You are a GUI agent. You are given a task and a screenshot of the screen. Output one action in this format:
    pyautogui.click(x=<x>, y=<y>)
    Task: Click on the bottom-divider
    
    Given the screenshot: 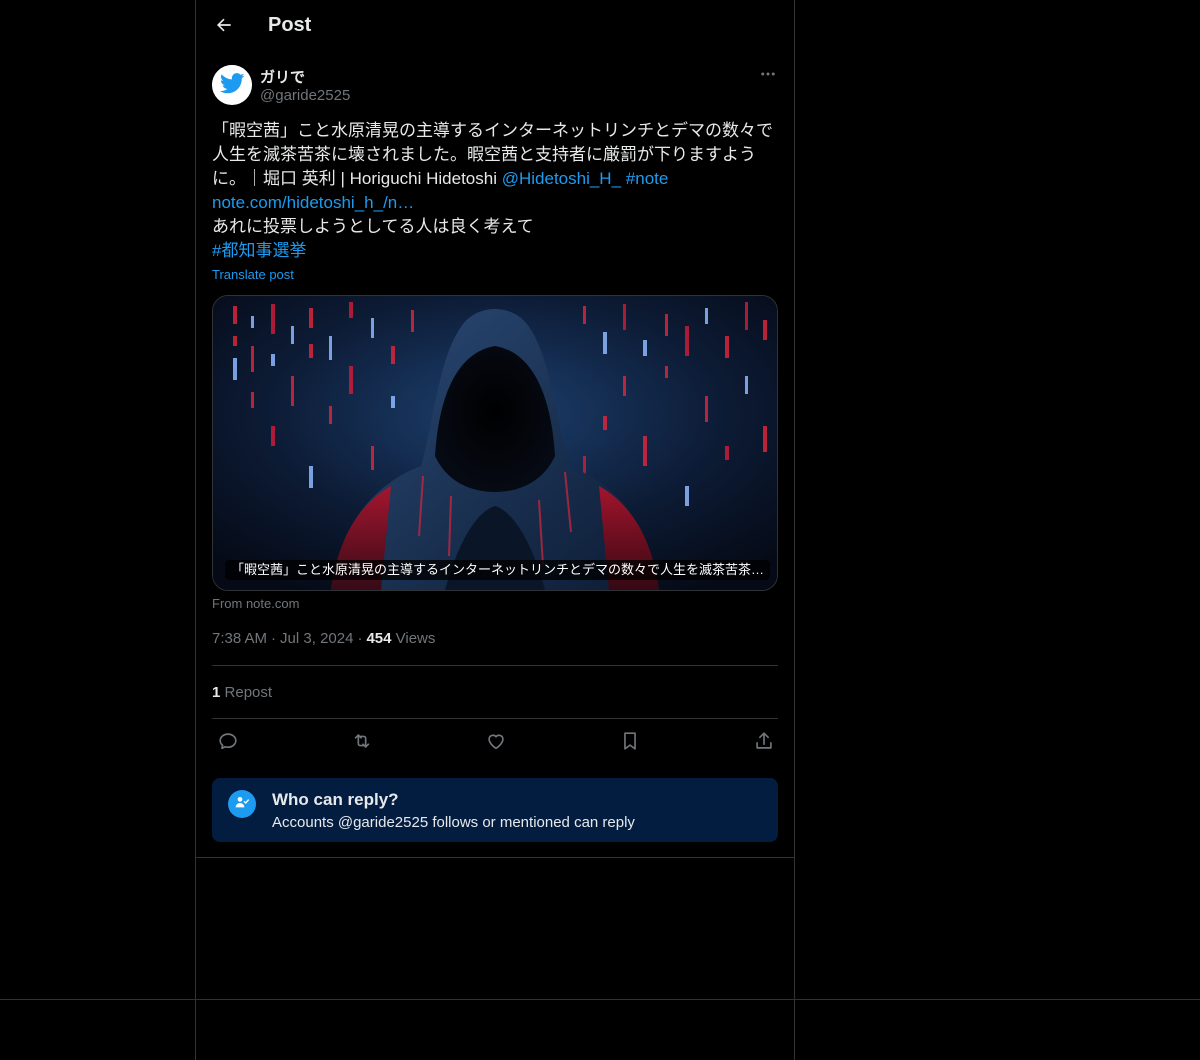 What is the action you would take?
    pyautogui.click(x=600, y=999)
    